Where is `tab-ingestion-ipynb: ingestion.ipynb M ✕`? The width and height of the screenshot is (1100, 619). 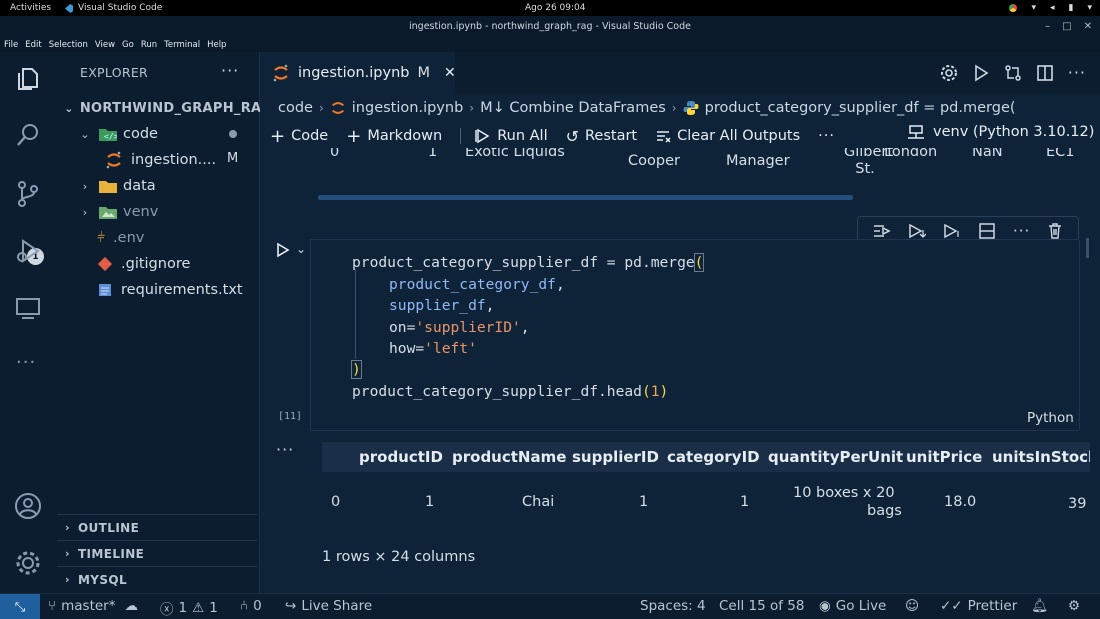
tab-ingestion-ipynb: ingestion.ipynb M ✕ is located at coordinates (358, 73).